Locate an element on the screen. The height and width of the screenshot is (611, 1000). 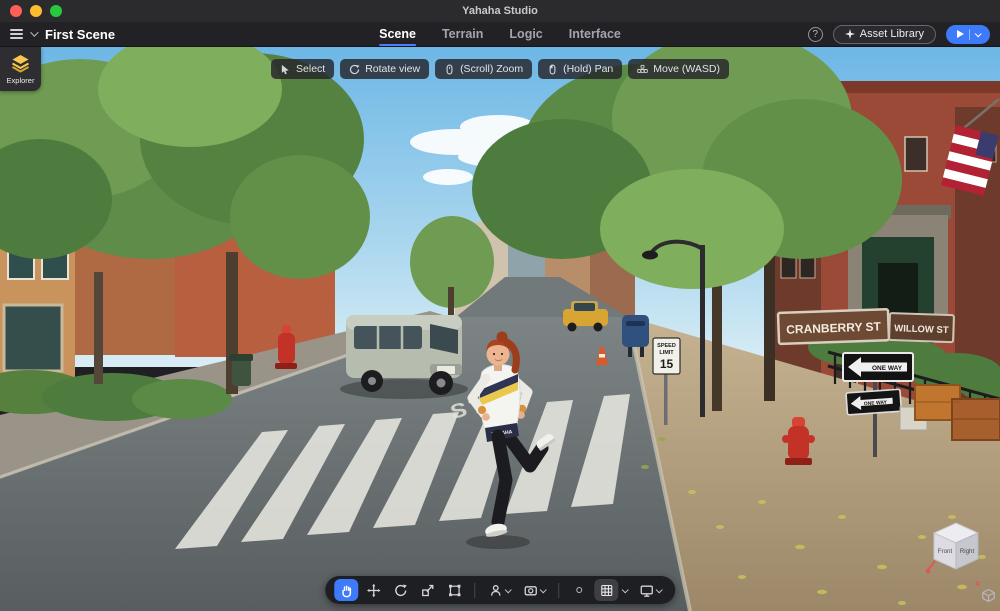
rect-transform-icon is located at coordinates (454, 590).